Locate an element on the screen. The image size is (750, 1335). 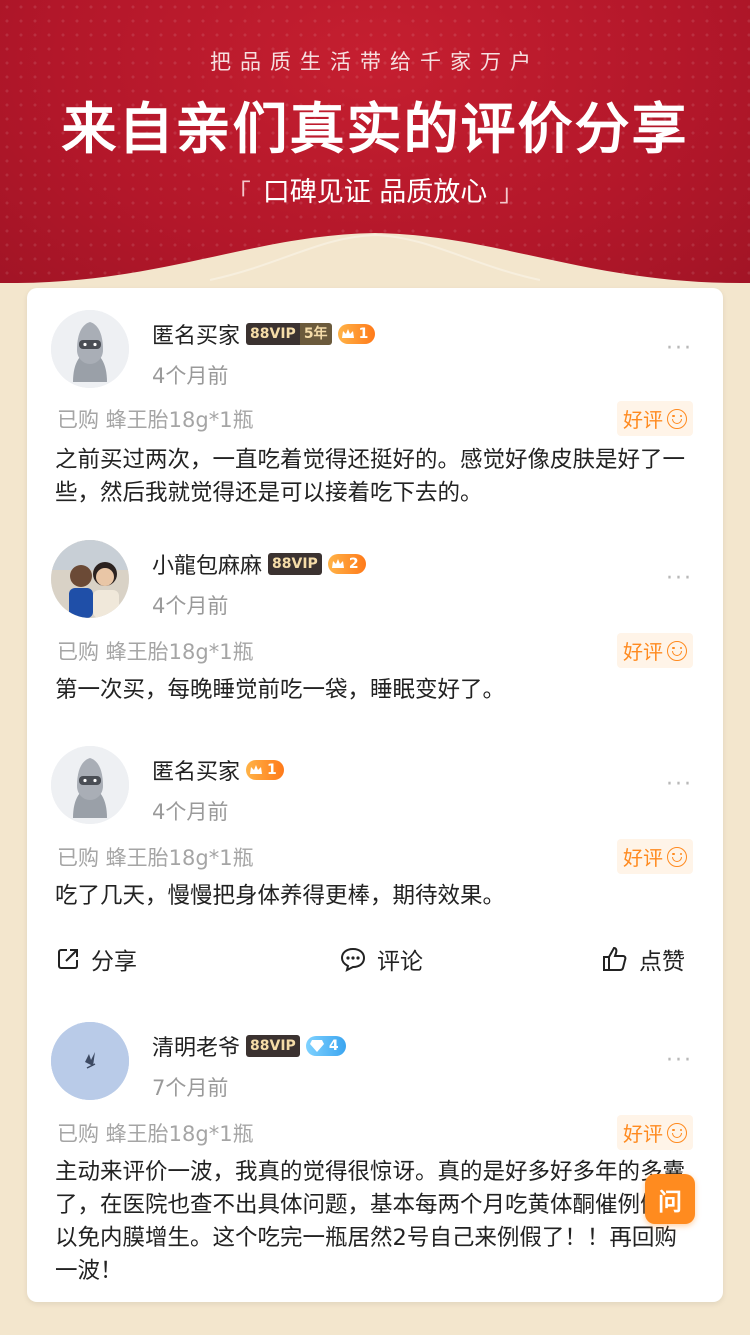
user-photo-avatar is located at coordinates (90, 579).